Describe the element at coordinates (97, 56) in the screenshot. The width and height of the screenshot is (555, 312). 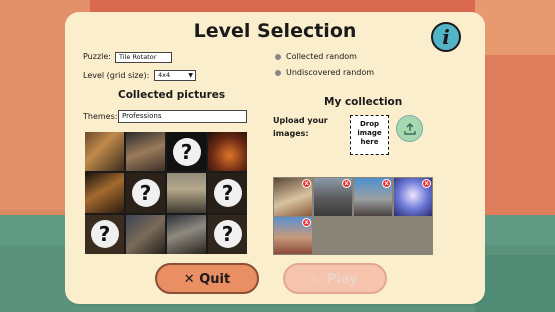
I see `puzzle-label: Puzzle:` at that location.